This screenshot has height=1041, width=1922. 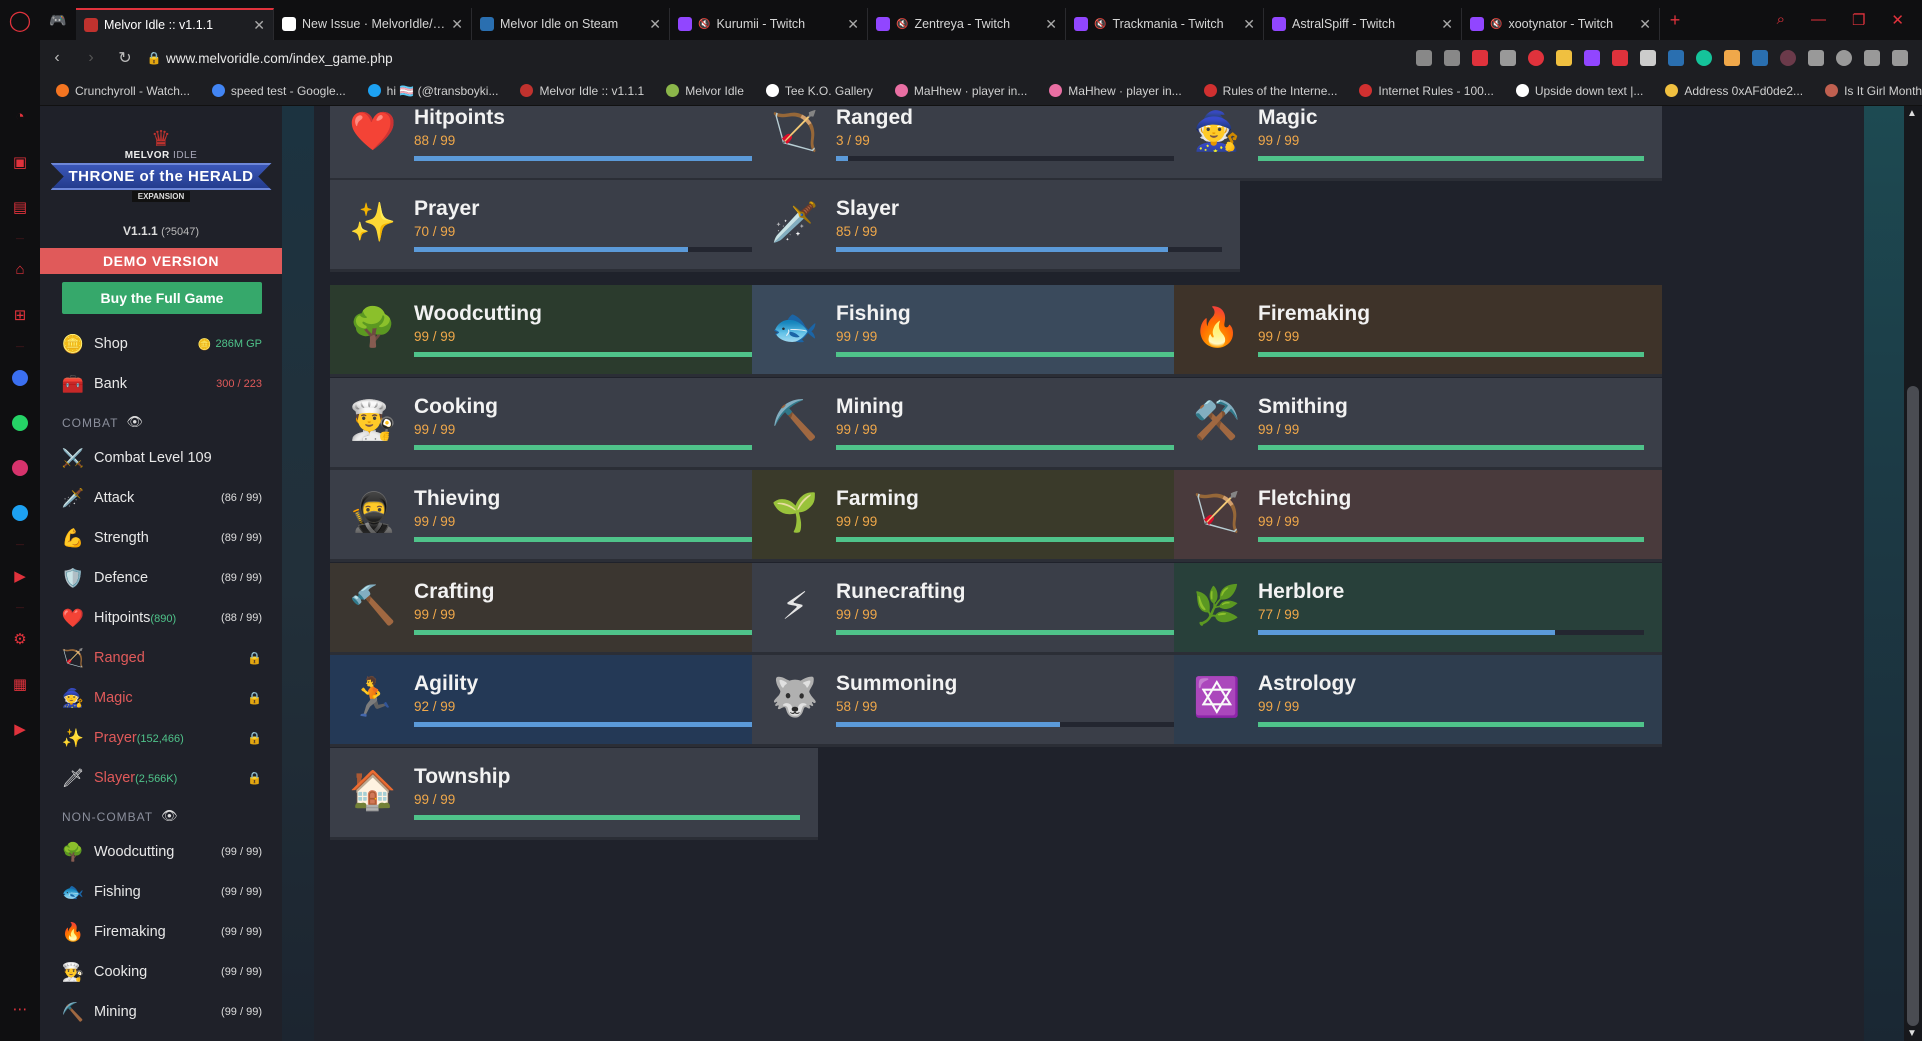 What do you see at coordinates (1561, 24) in the screenshot?
I see `browser-tab: 🔇 xootynator - Twitch ✕` at bounding box center [1561, 24].